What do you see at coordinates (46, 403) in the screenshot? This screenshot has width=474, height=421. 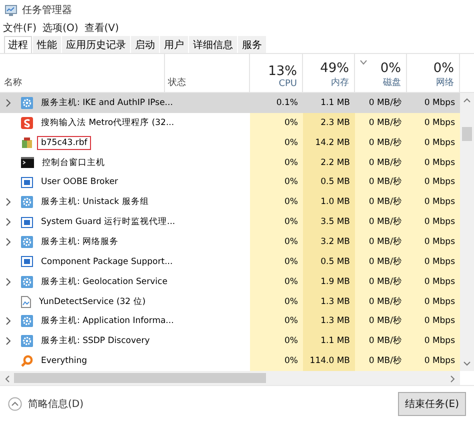 I see `fewer-details-button: 简略信息(D)` at bounding box center [46, 403].